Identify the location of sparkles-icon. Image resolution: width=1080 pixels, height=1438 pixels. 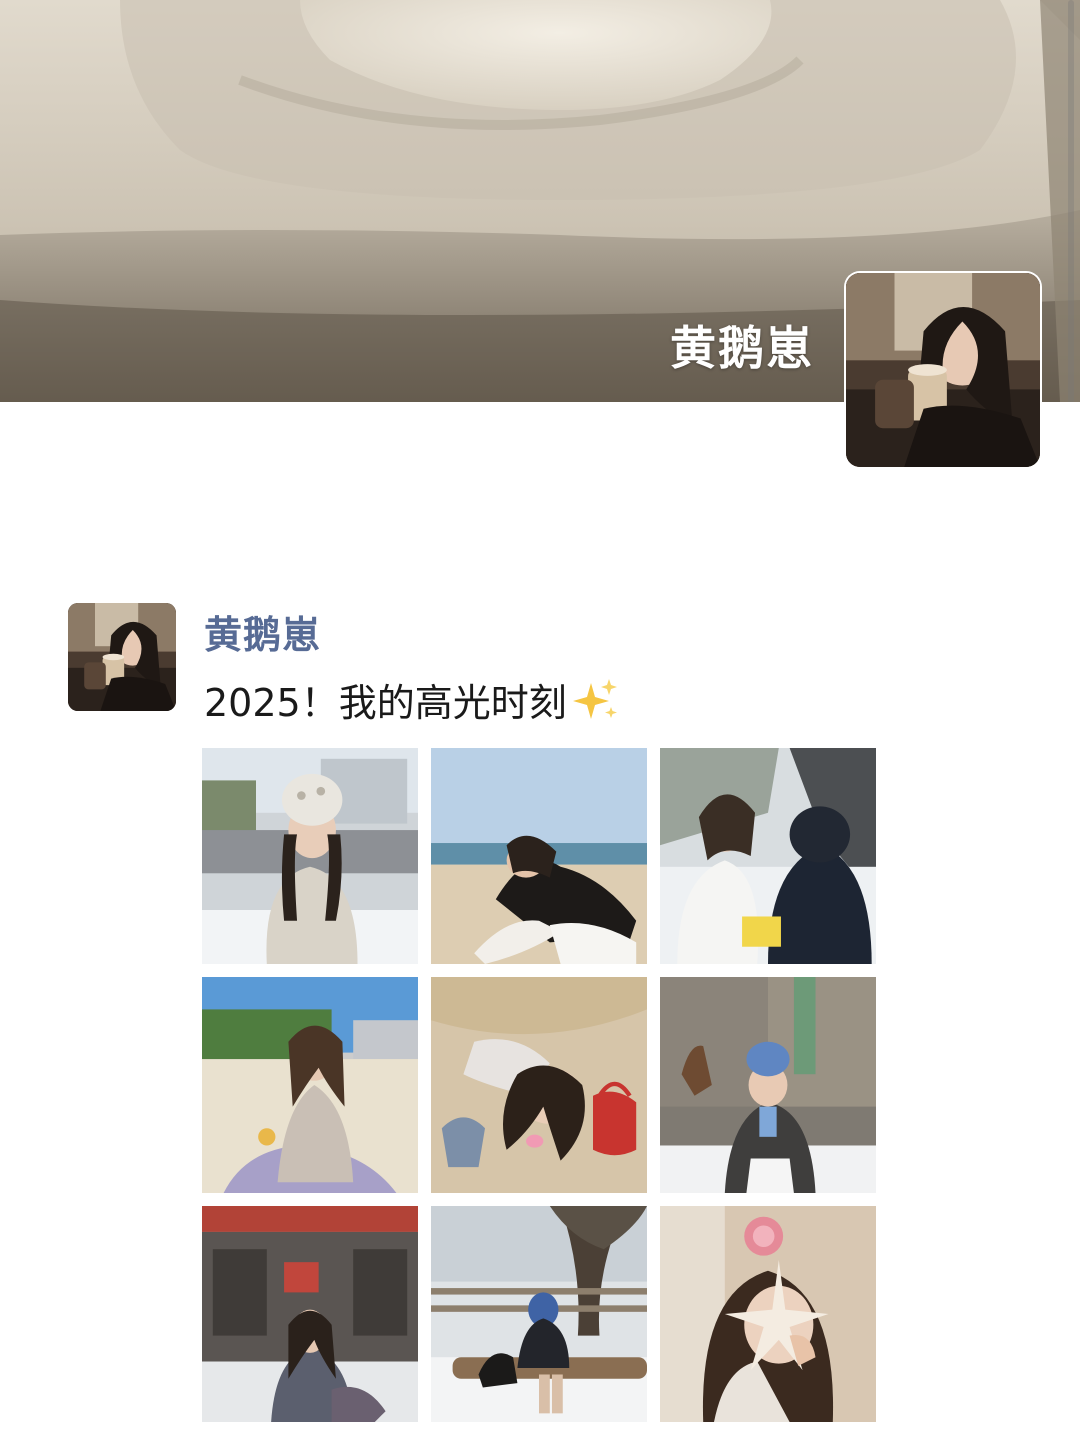
(596, 700).